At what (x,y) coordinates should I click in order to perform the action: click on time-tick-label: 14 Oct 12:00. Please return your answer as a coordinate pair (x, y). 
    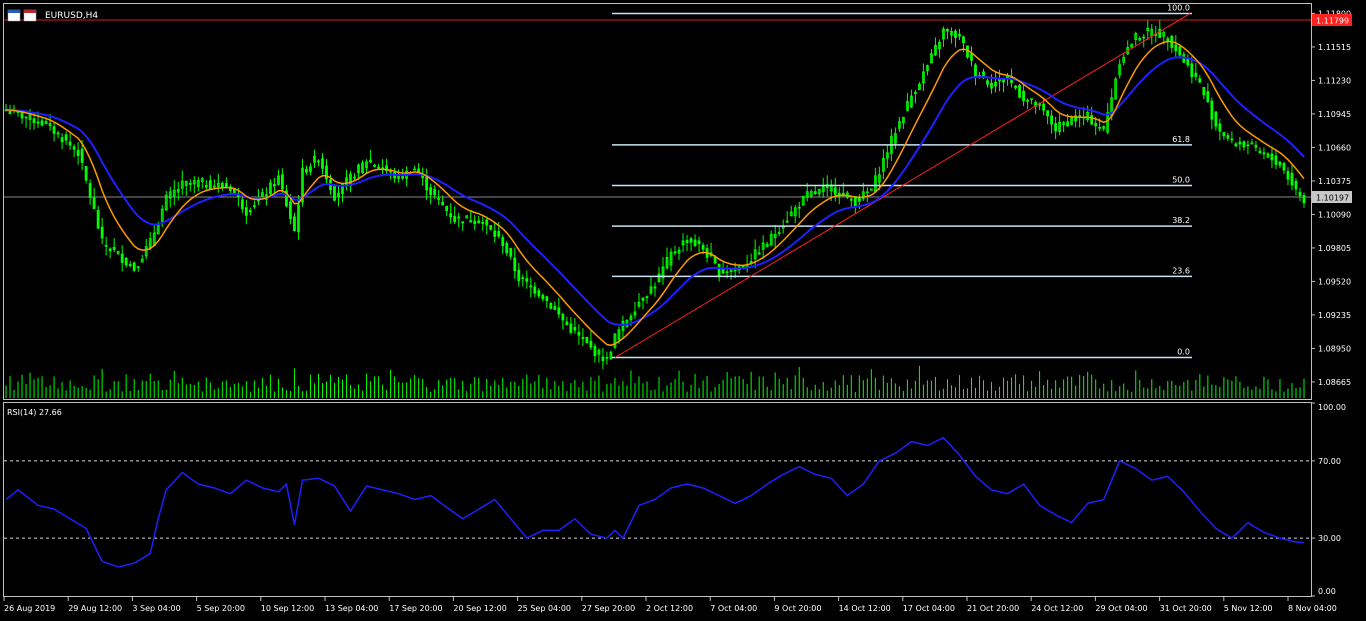
    Looking at the image, I should click on (865, 608).